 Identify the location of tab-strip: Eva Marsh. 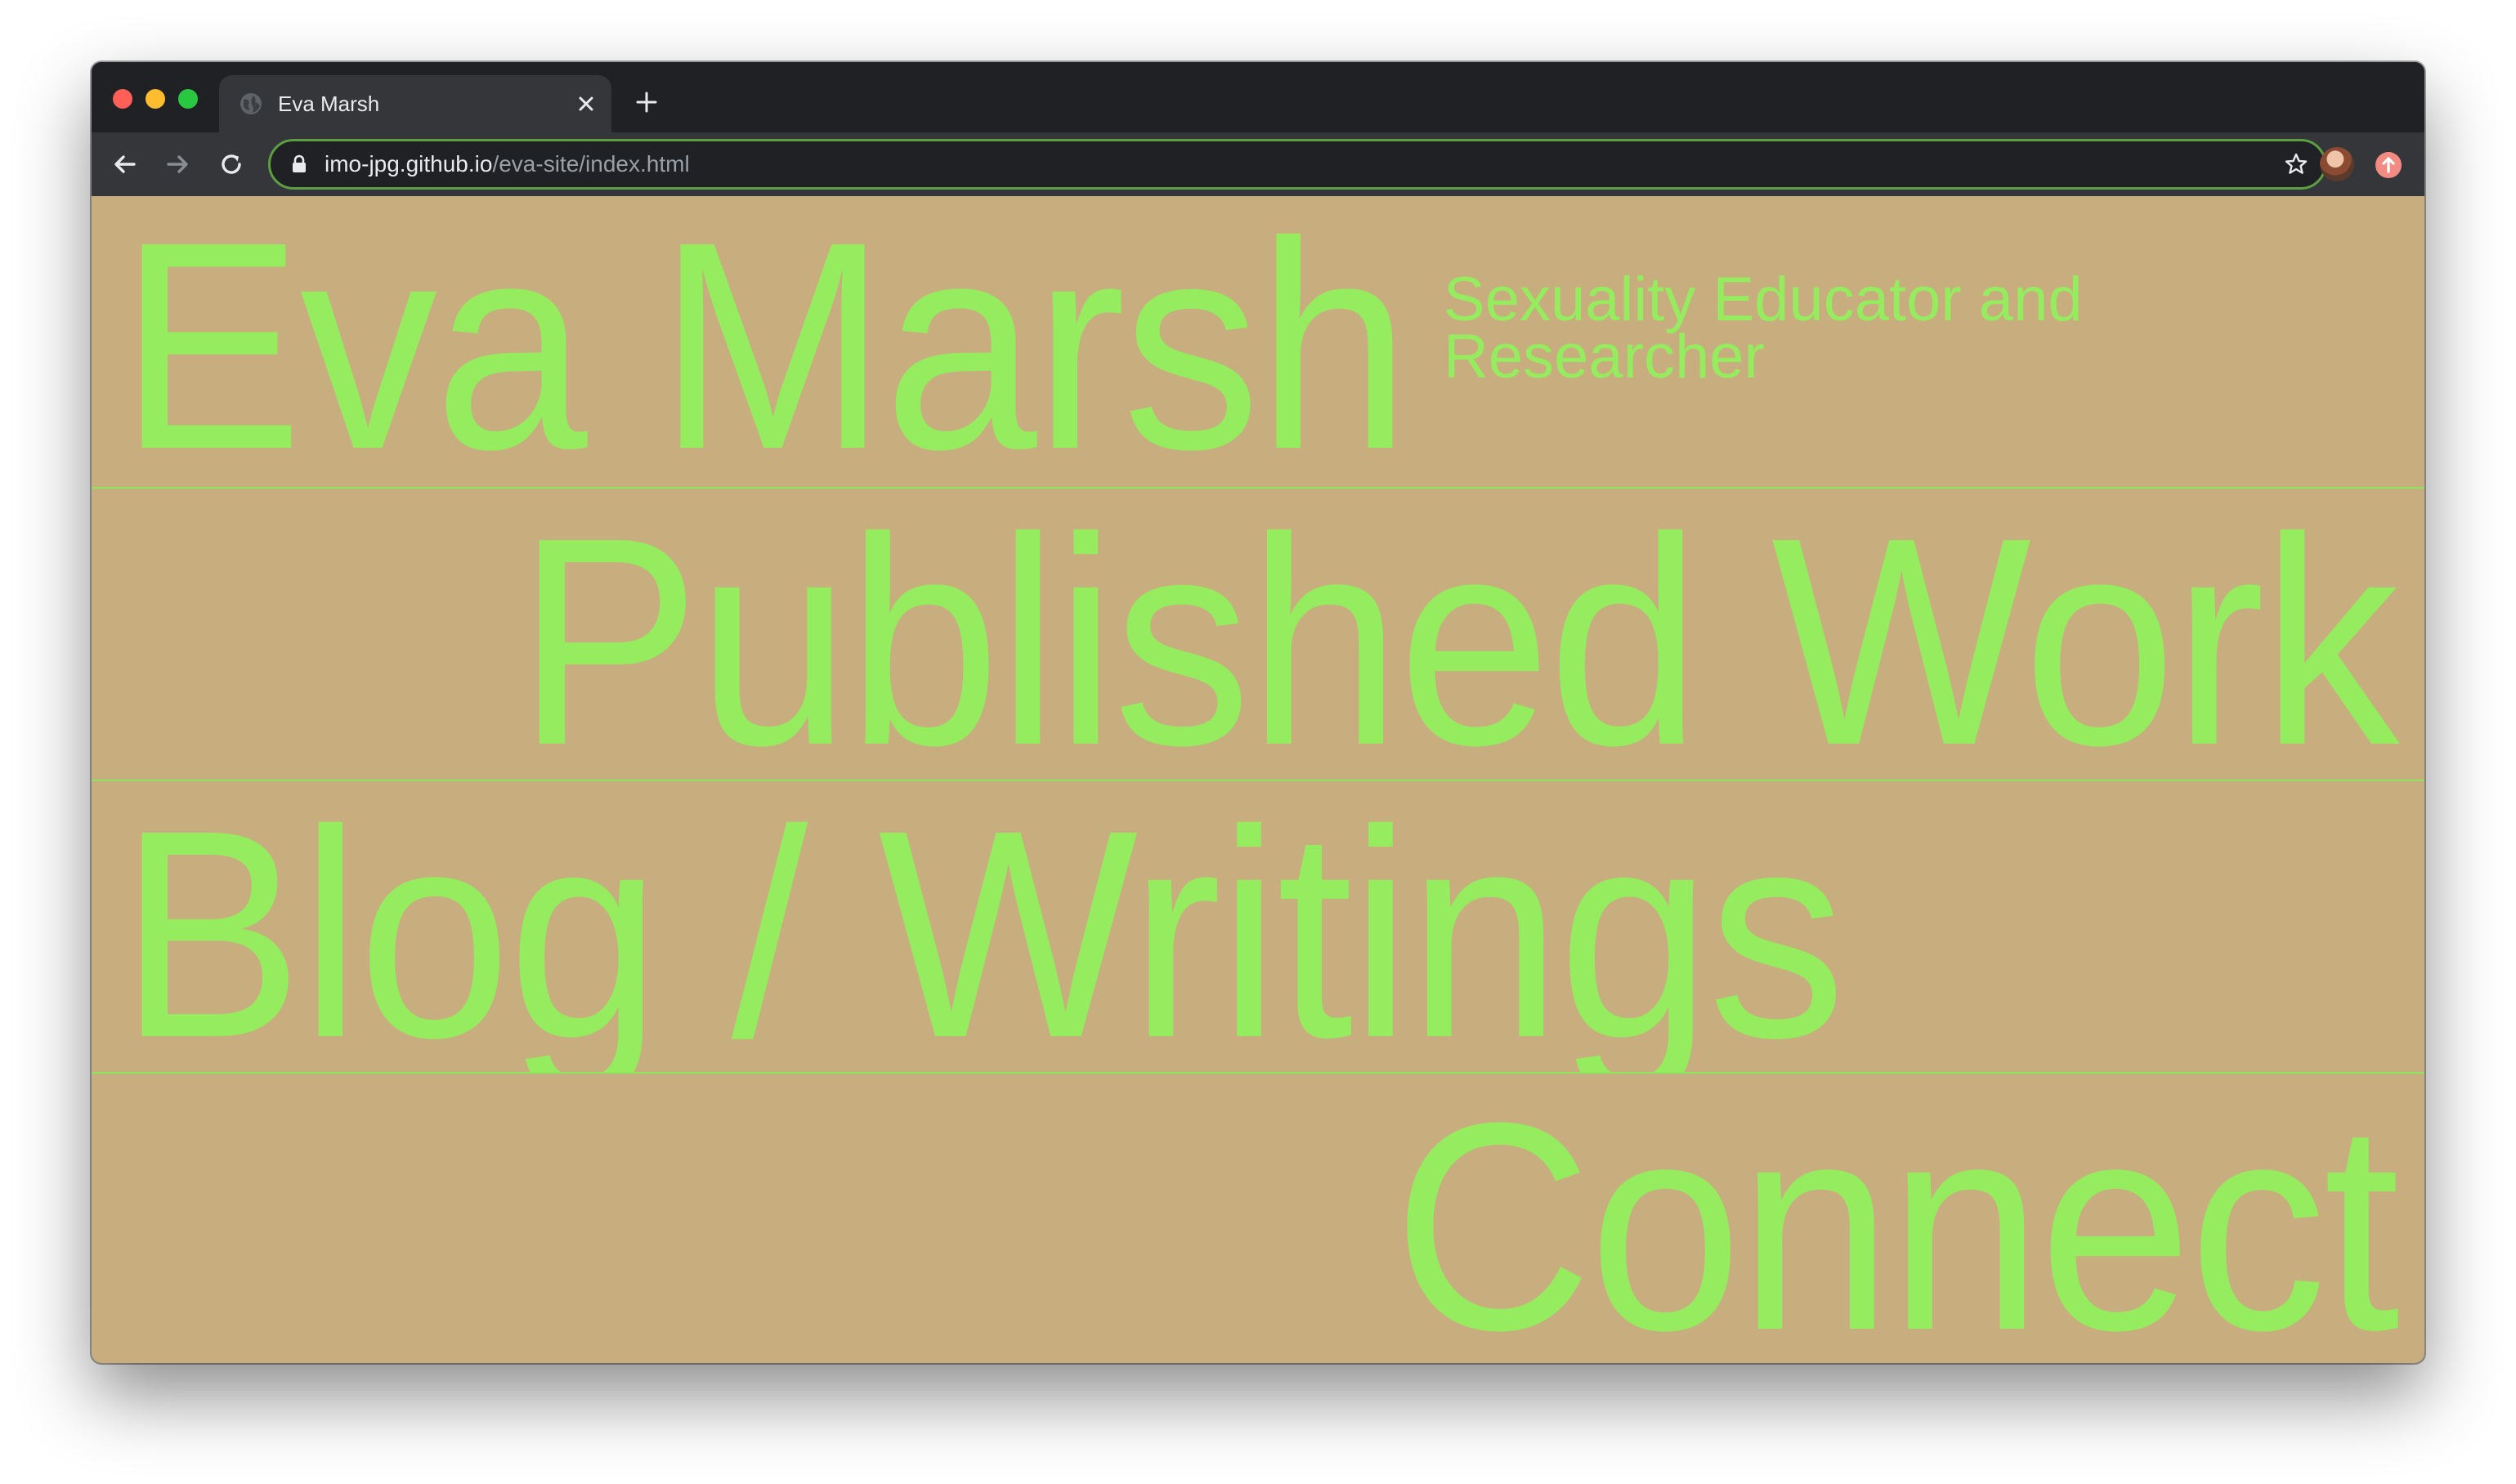
(1258, 97).